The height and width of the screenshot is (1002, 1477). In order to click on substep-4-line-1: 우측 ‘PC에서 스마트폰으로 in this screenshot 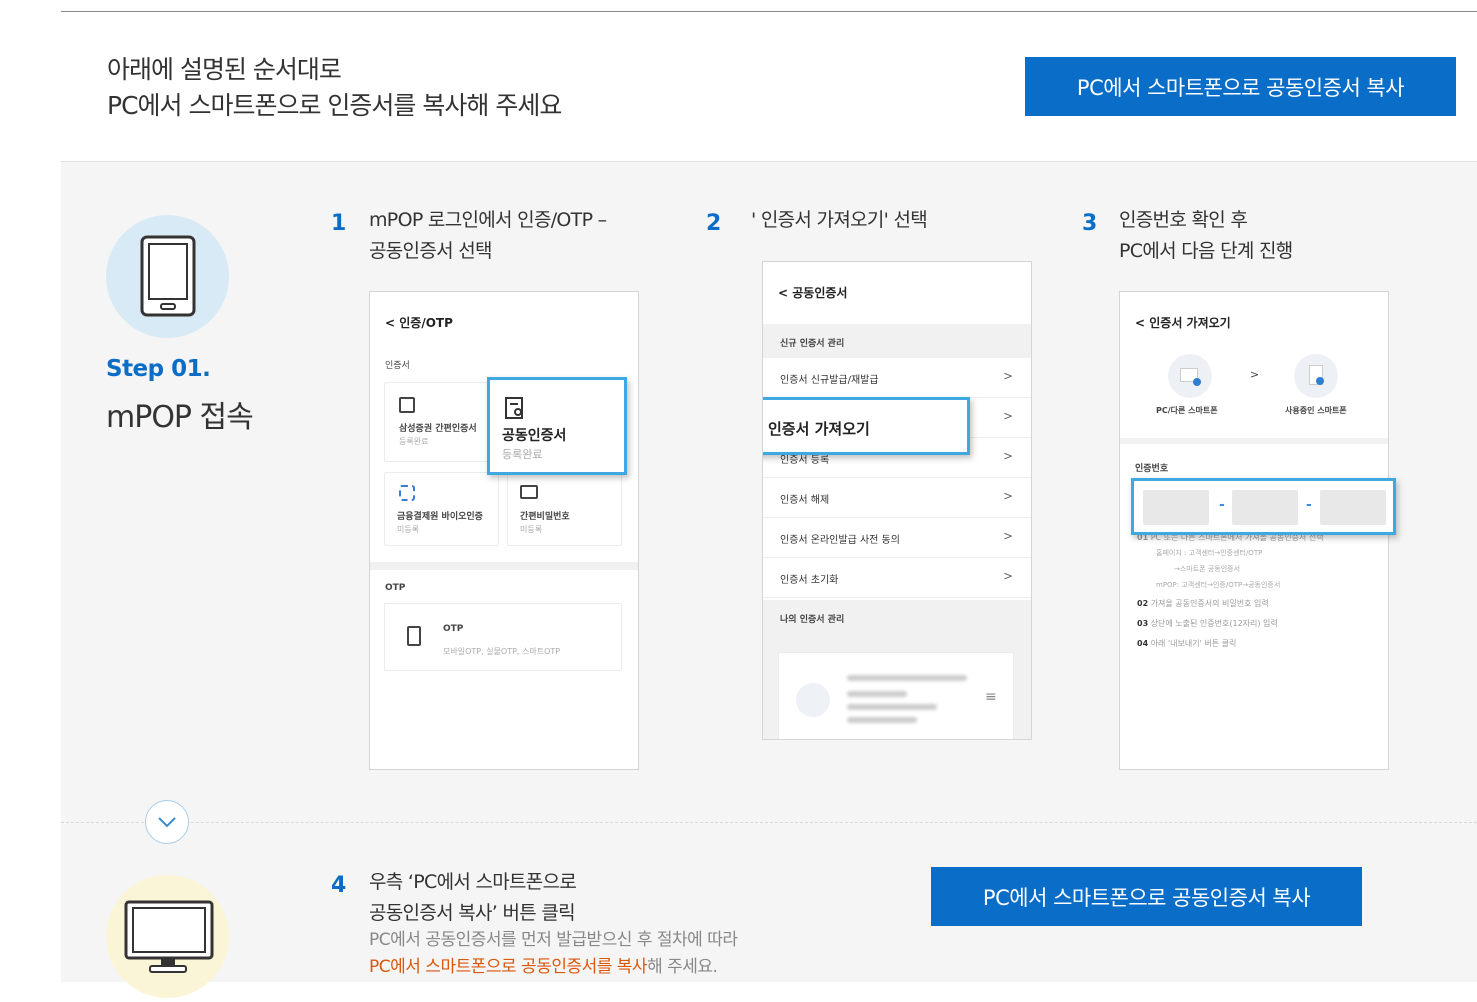, I will do `click(473, 882)`.